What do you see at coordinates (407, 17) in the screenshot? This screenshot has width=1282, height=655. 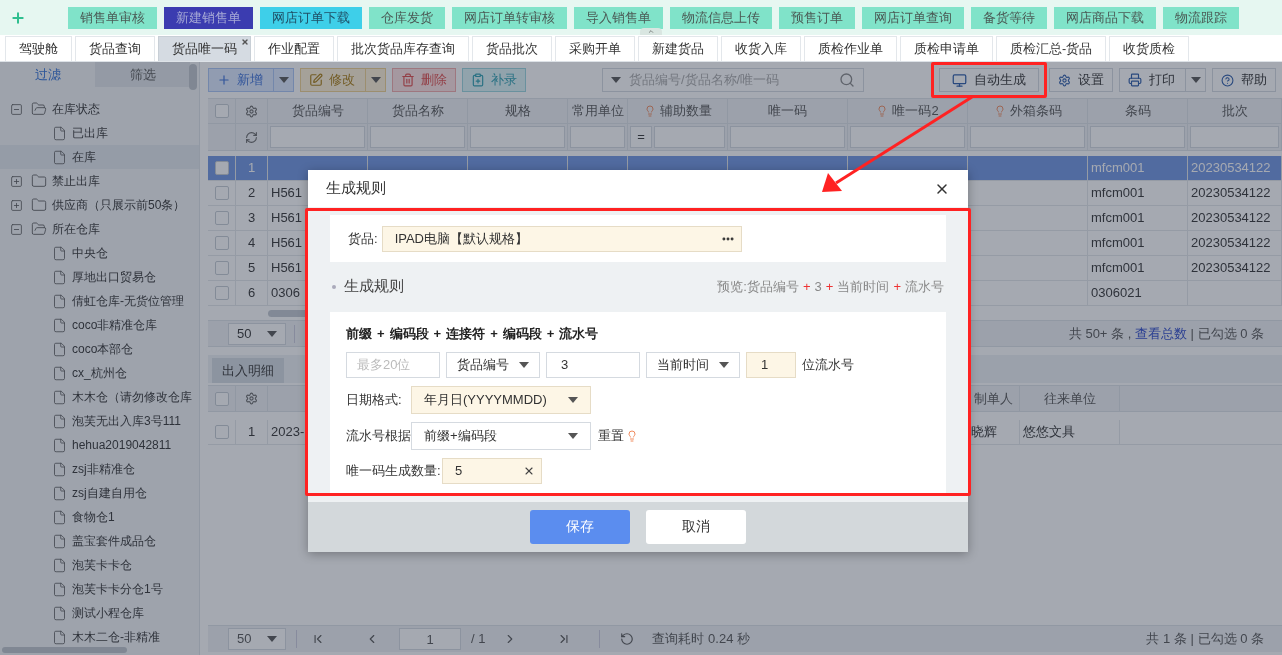 I see `nav-button: 仓库发货` at bounding box center [407, 17].